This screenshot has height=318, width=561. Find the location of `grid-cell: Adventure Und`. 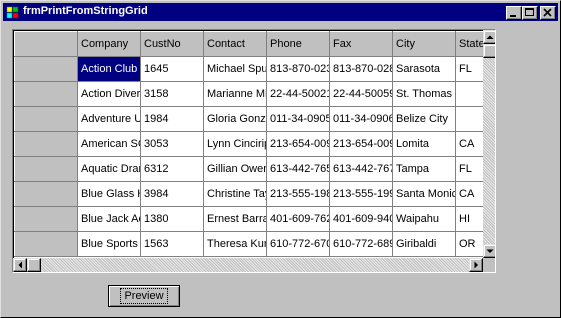

grid-cell: Adventure Und is located at coordinates (109, 119).